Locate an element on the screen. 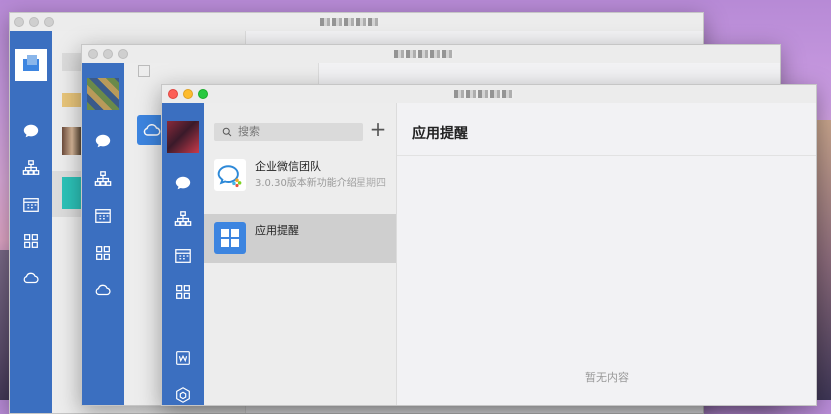  app-grid-icon is located at coordinates (230, 238).